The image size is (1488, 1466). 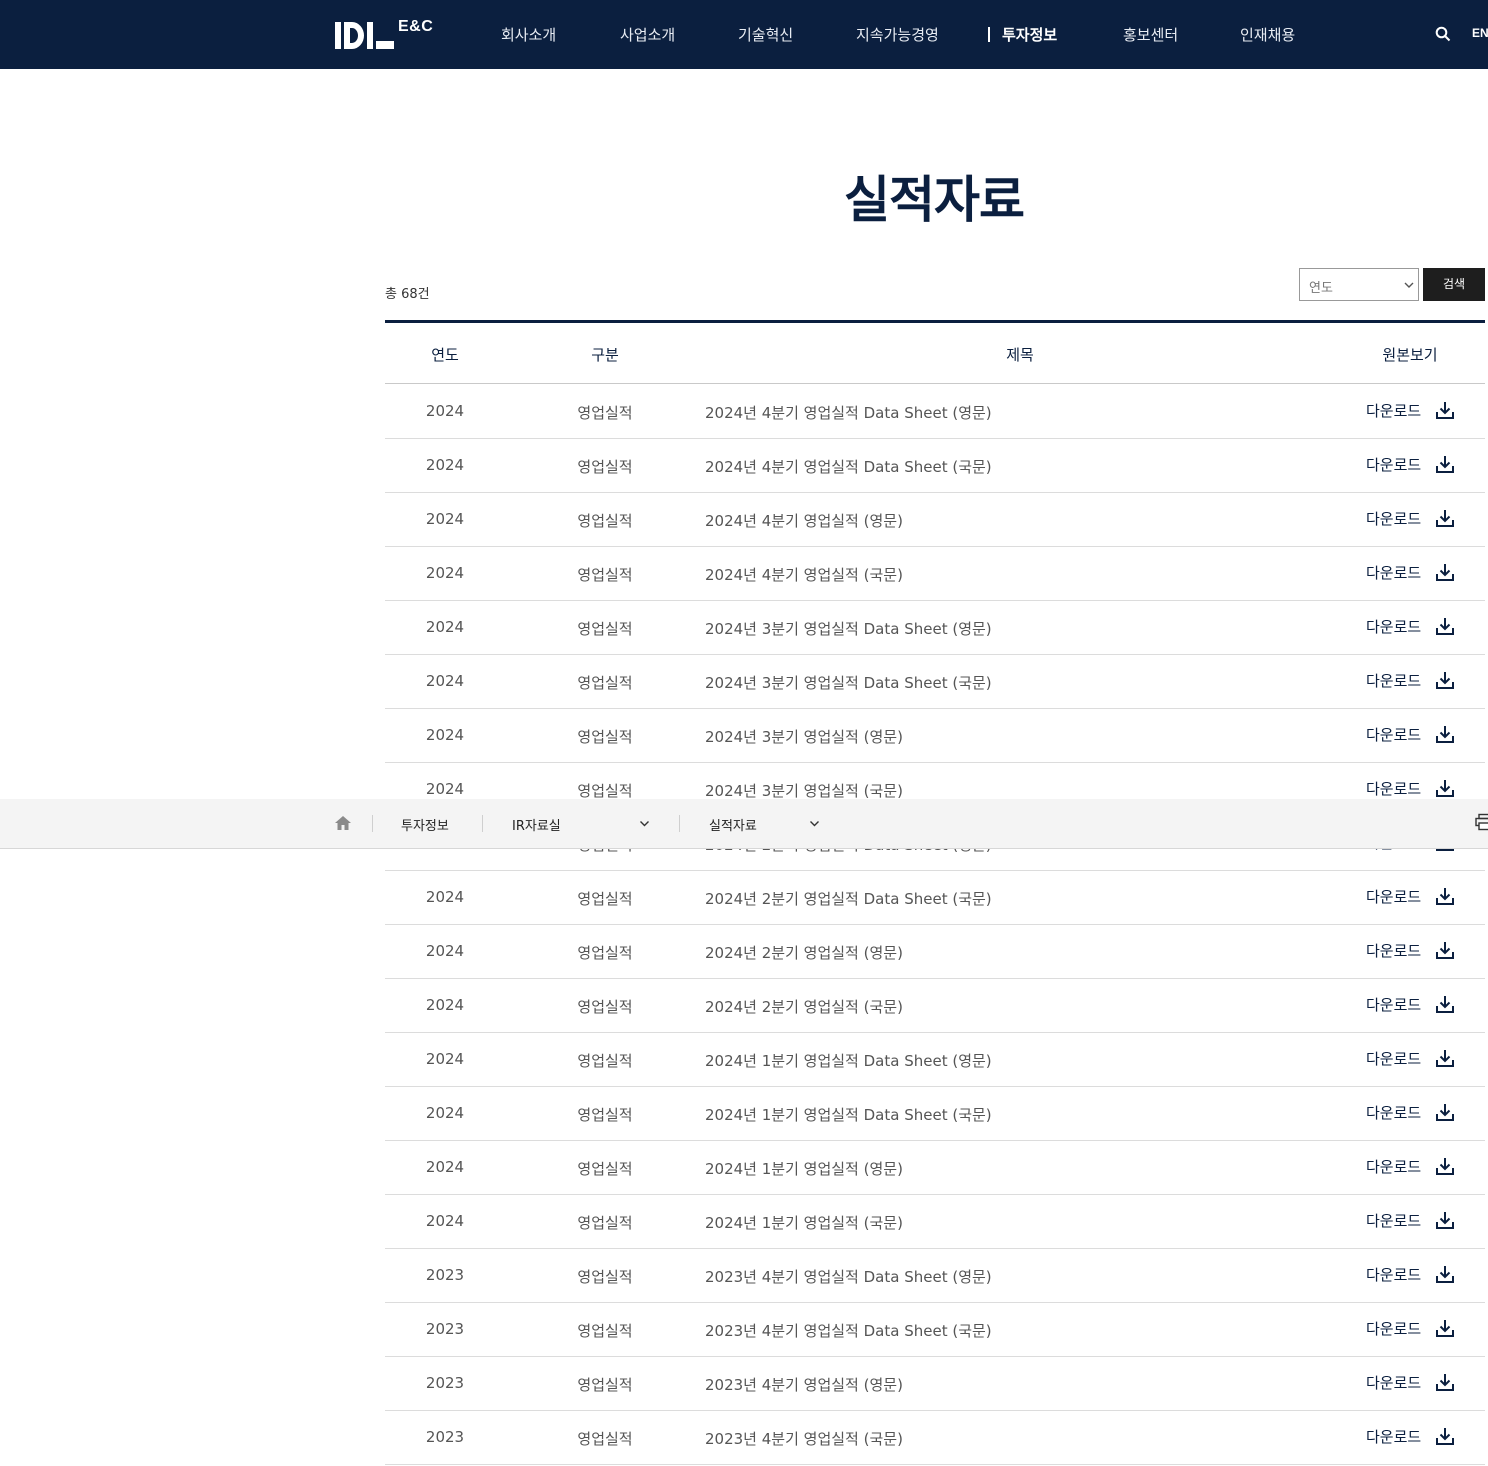 I want to click on cell-title: 2024년 4분기 영업실적 (국문), so click(x=804, y=574).